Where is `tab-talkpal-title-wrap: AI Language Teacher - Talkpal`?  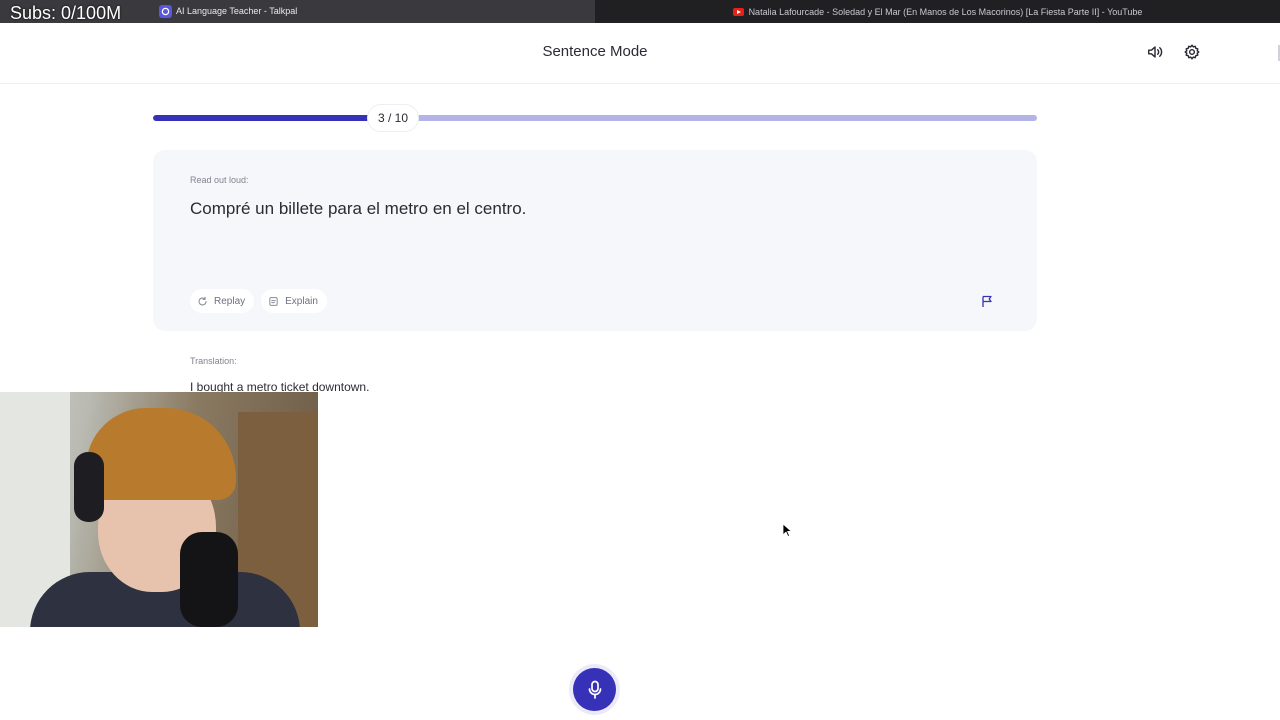 tab-talkpal-title-wrap: AI Language Teacher - Talkpal is located at coordinates (228, 11).